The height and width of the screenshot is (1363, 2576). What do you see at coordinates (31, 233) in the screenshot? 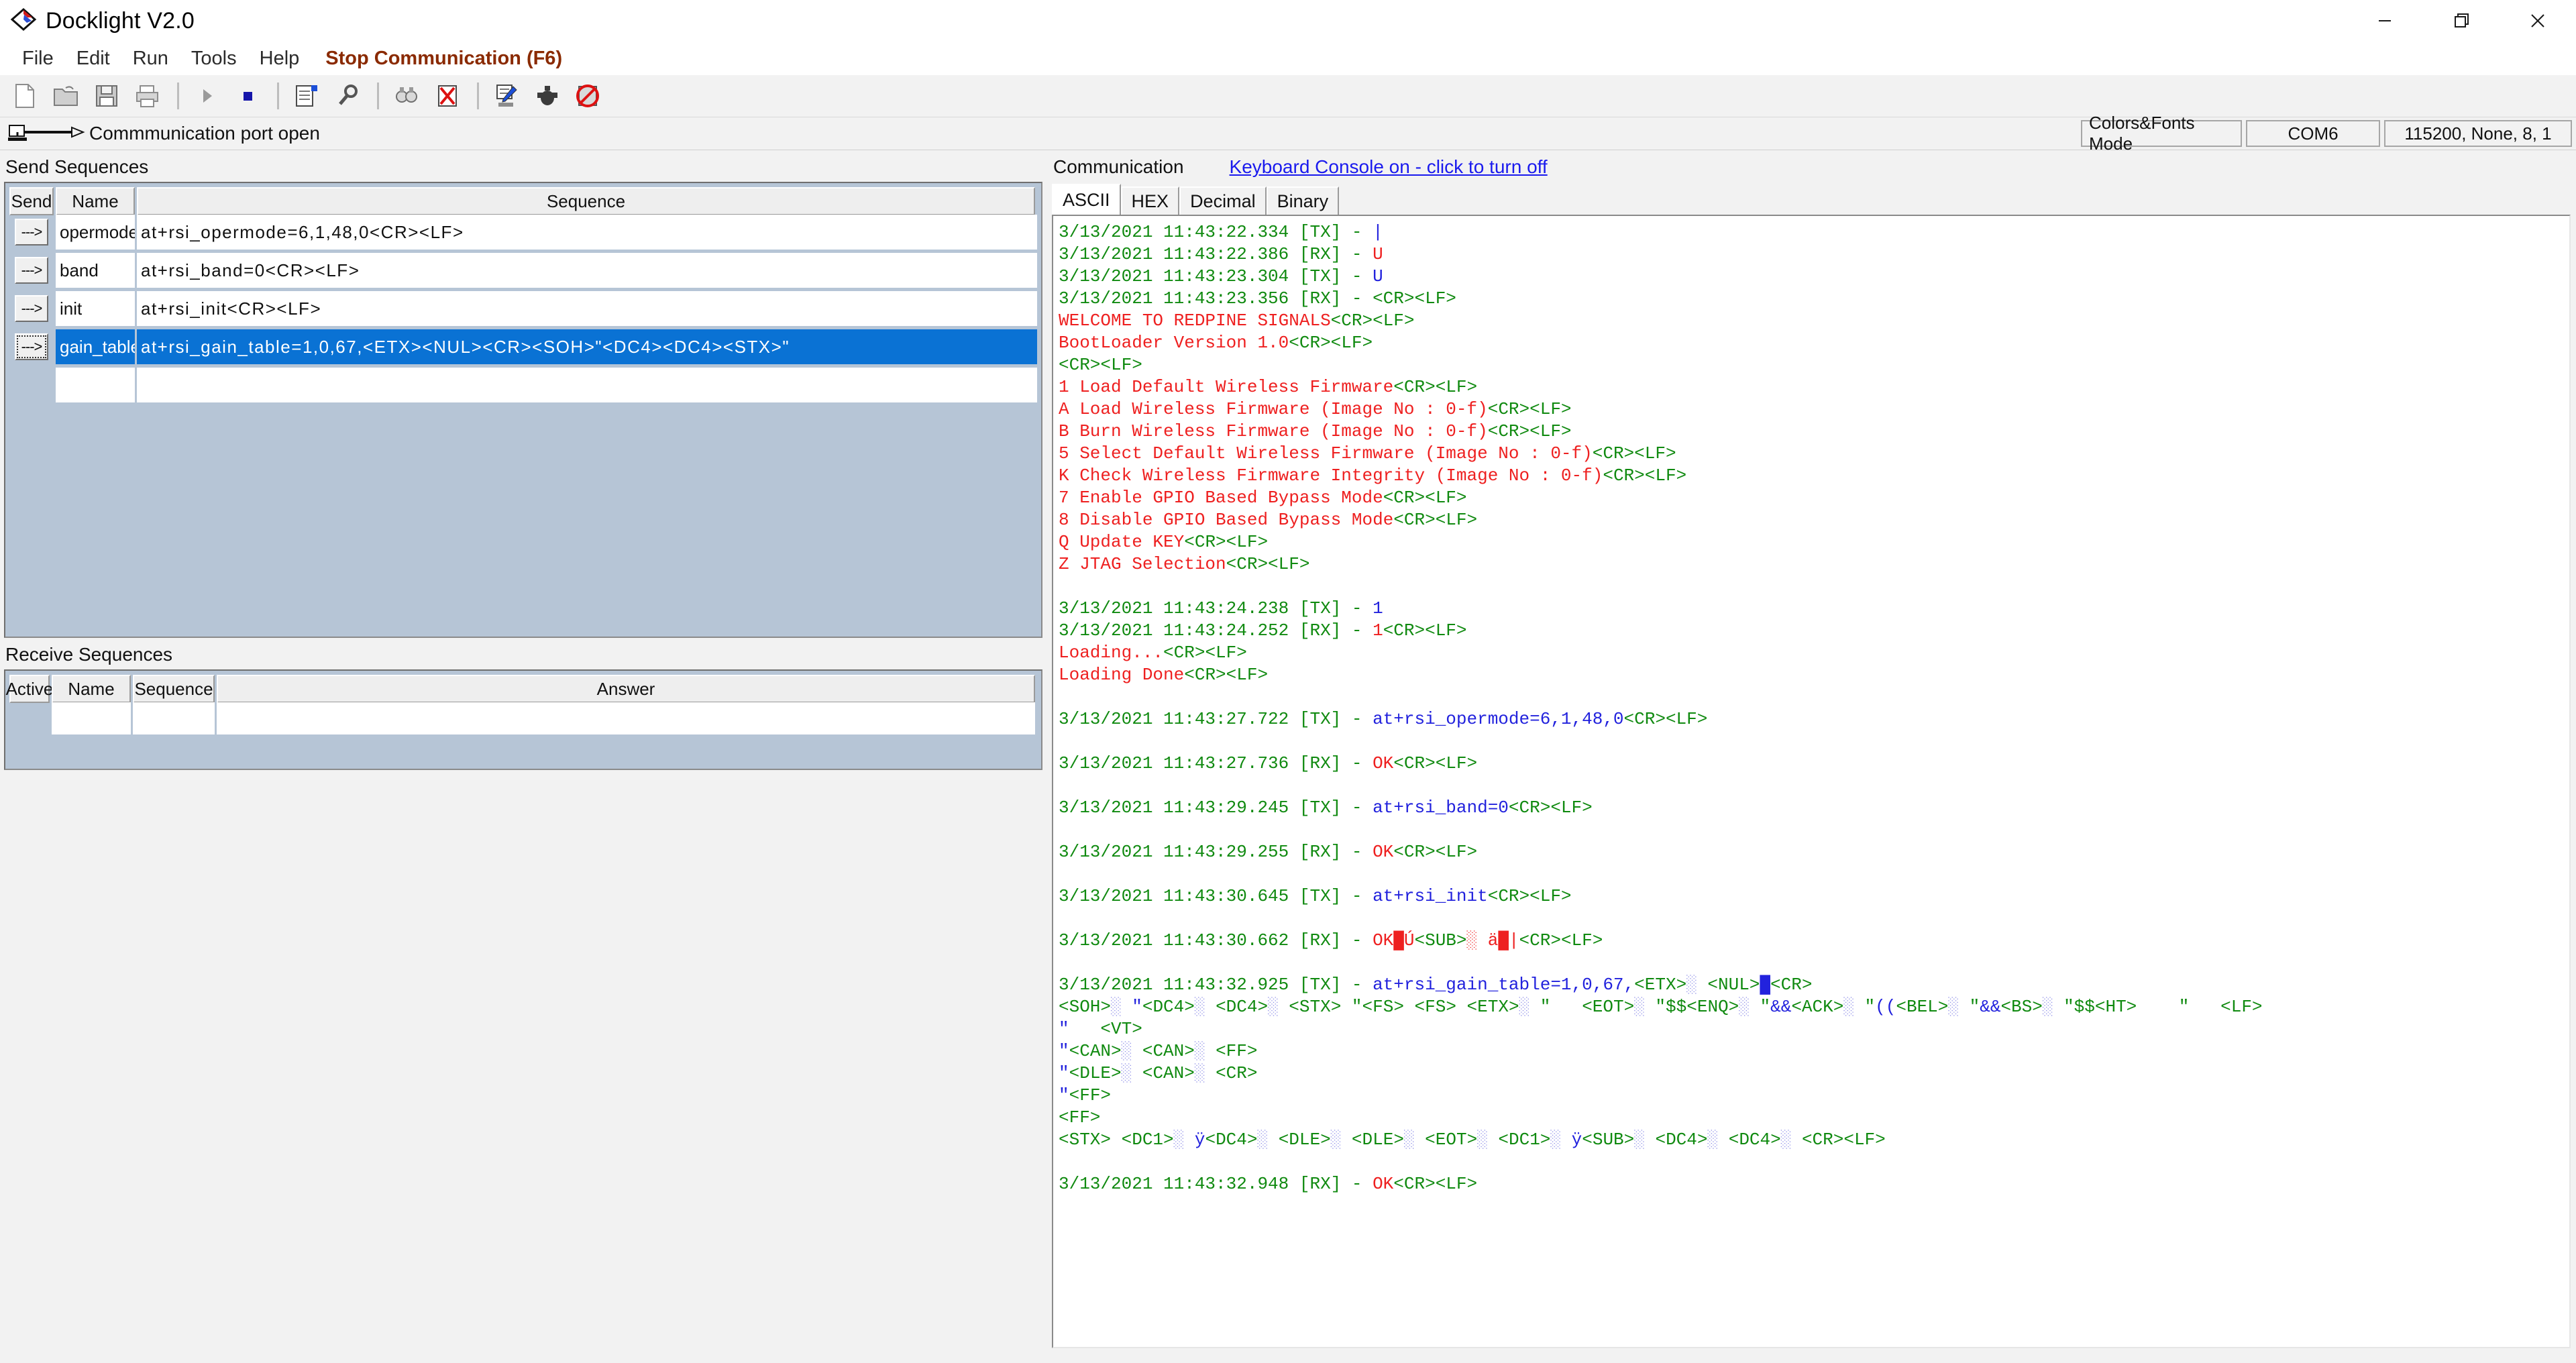
I see `send-button-opermode: --->` at bounding box center [31, 233].